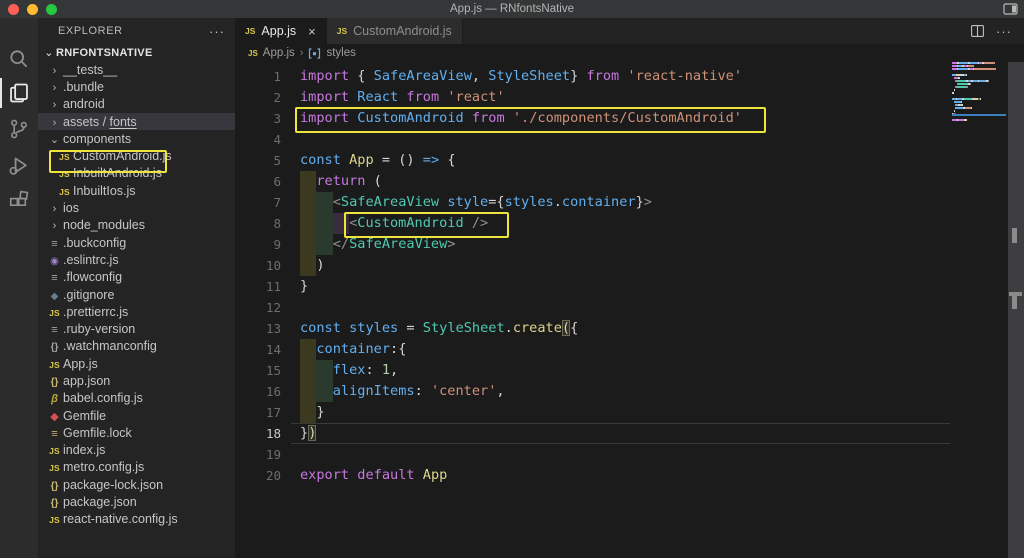  What do you see at coordinates (592, 391) in the screenshot?
I see `code-line-16: 16 alignItems: 'center',` at bounding box center [592, 391].